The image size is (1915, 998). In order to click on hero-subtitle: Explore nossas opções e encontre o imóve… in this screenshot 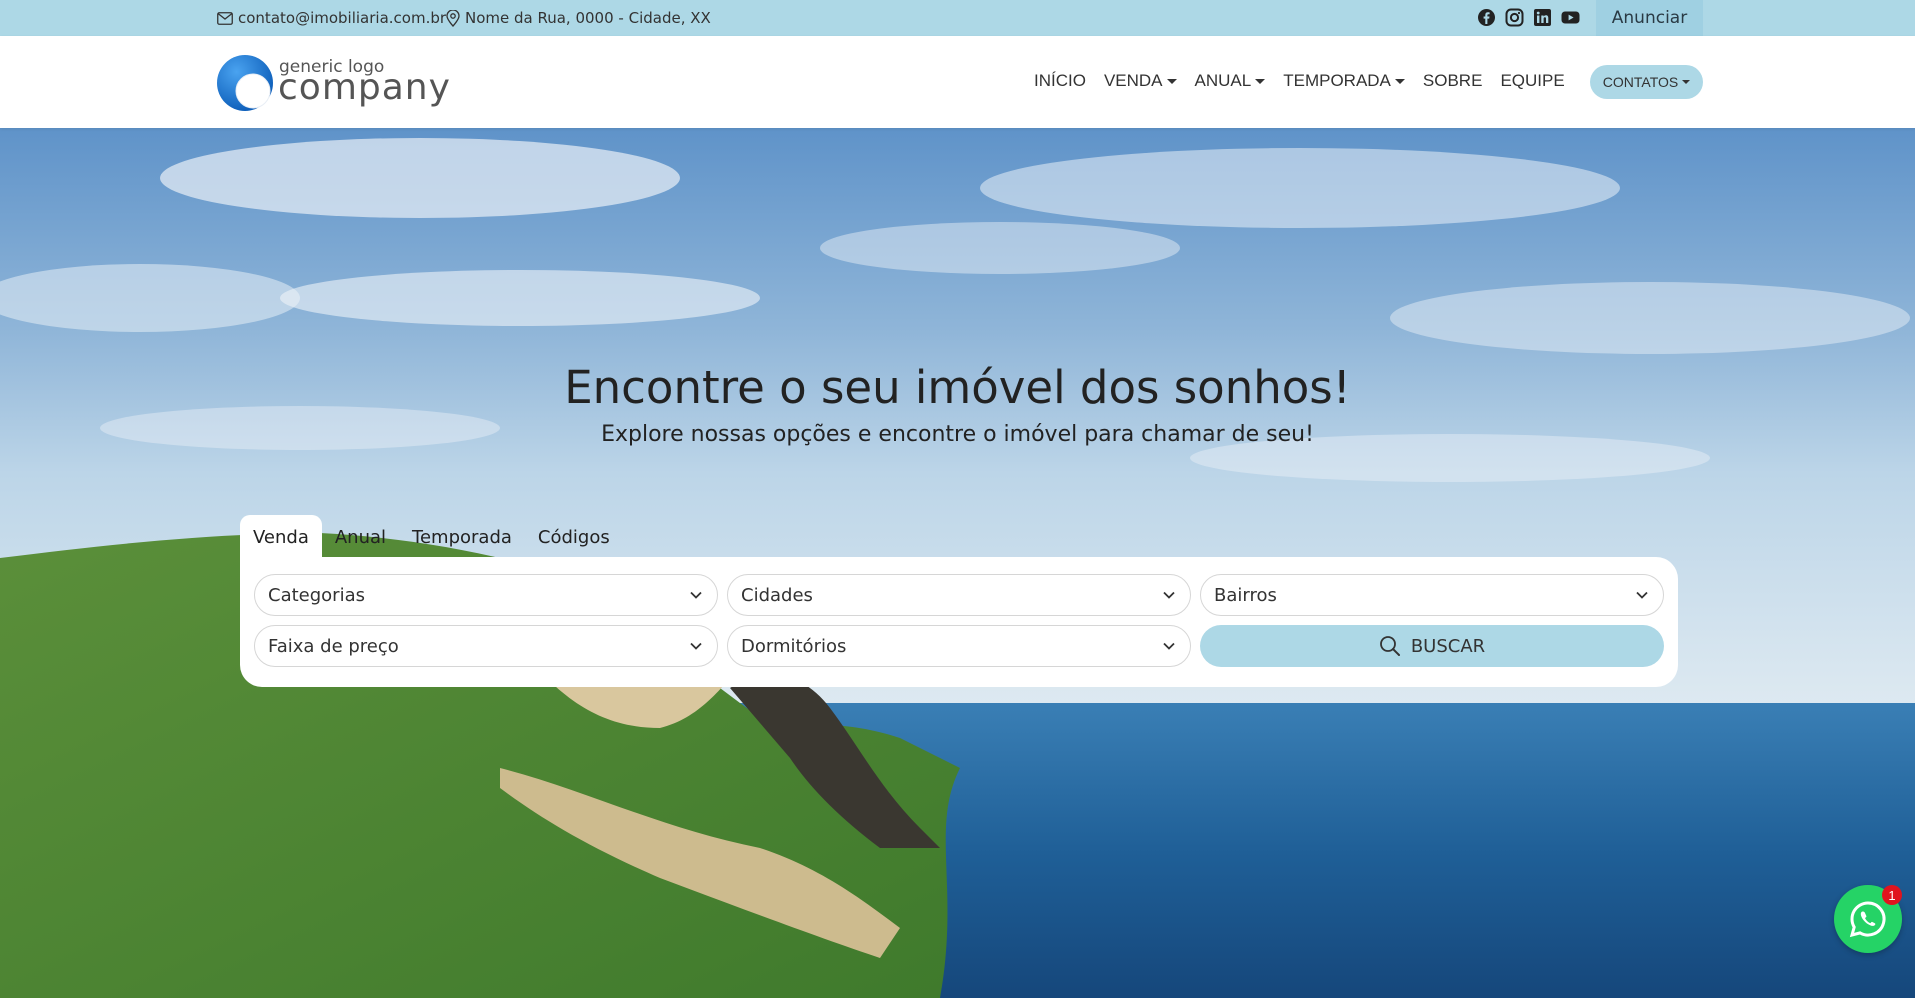, I will do `click(957, 434)`.